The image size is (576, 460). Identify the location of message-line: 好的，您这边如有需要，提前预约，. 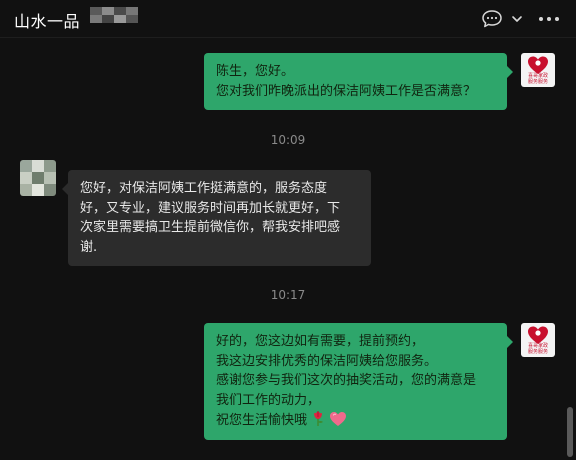
(320, 341).